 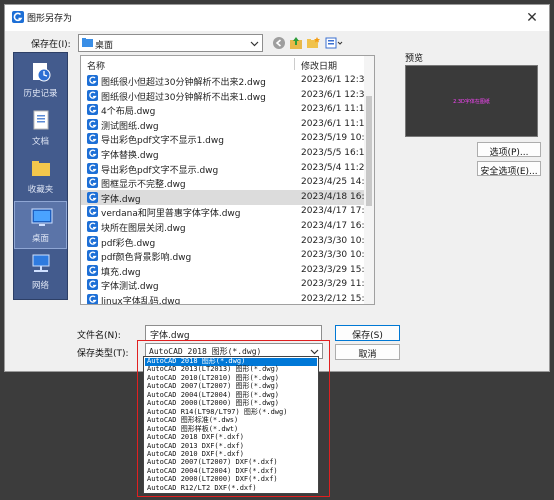 I want to click on file-name: 图框显示不完整.dwg, so click(x=143, y=185).